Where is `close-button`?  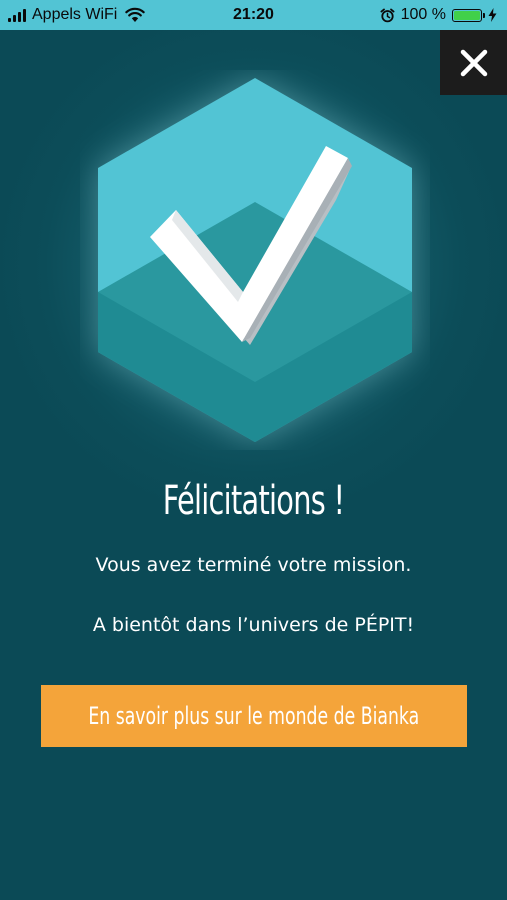 close-button is located at coordinates (473, 62).